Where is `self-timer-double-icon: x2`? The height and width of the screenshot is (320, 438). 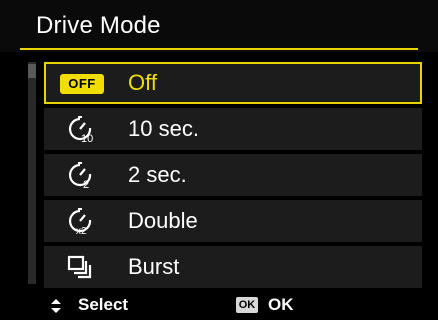 self-timer-double-icon: x2 is located at coordinates (80, 221).